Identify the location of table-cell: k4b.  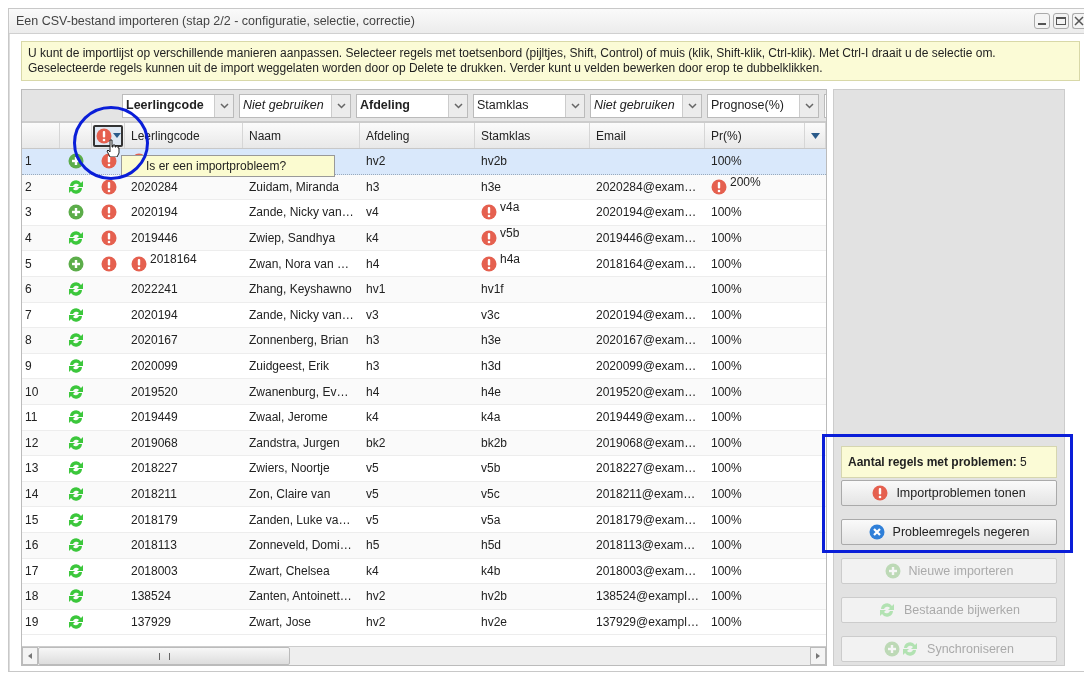
(491, 570).